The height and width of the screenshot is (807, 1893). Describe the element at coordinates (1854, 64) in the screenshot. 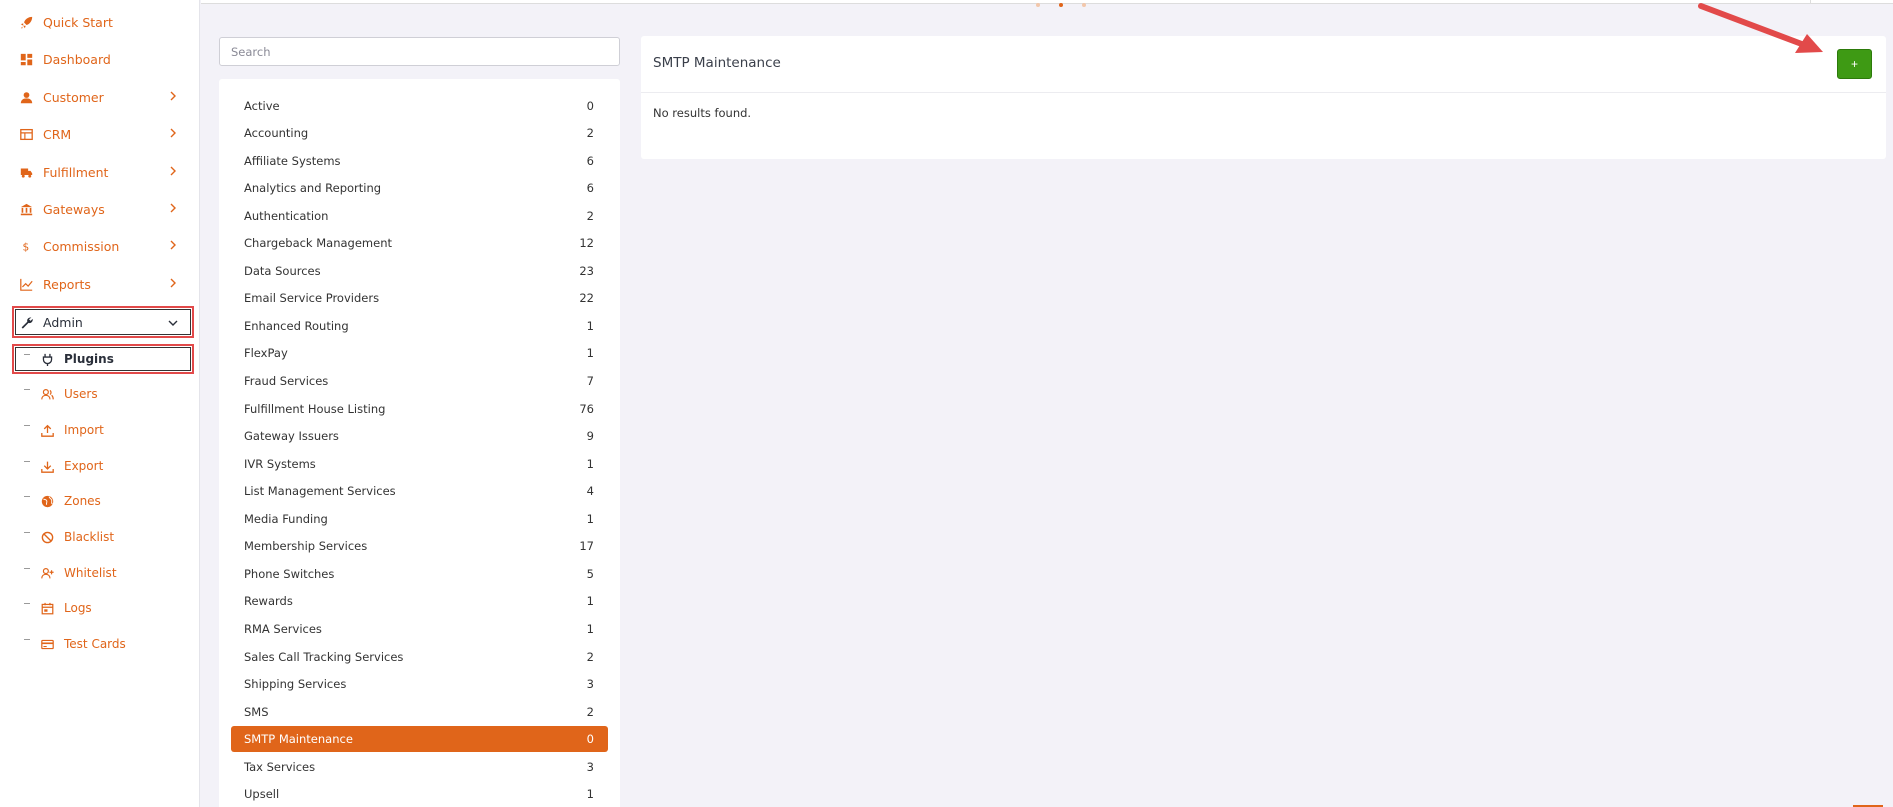

I see `add-plugin-button: +` at that location.